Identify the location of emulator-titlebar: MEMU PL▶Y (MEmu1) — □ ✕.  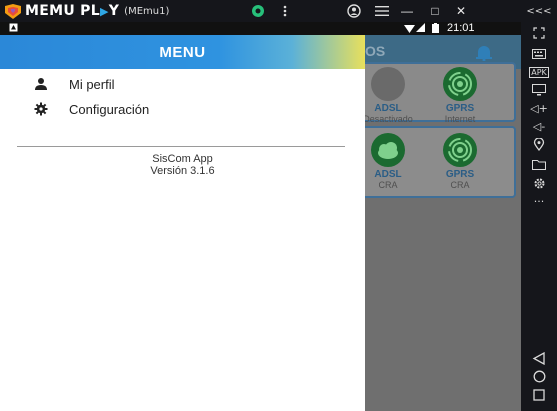
(260, 11).